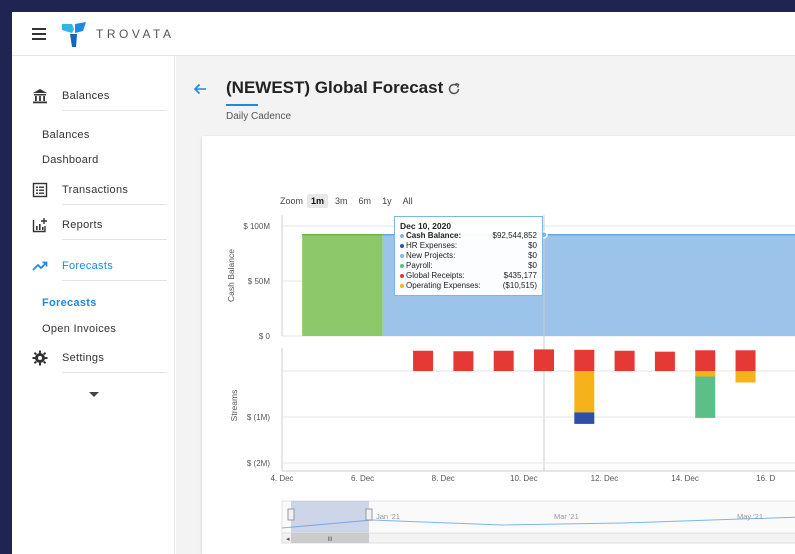 Image resolution: width=795 pixels, height=554 pixels. What do you see at coordinates (403, 34) in the screenshot?
I see `top-bar: TROVATA` at bounding box center [403, 34].